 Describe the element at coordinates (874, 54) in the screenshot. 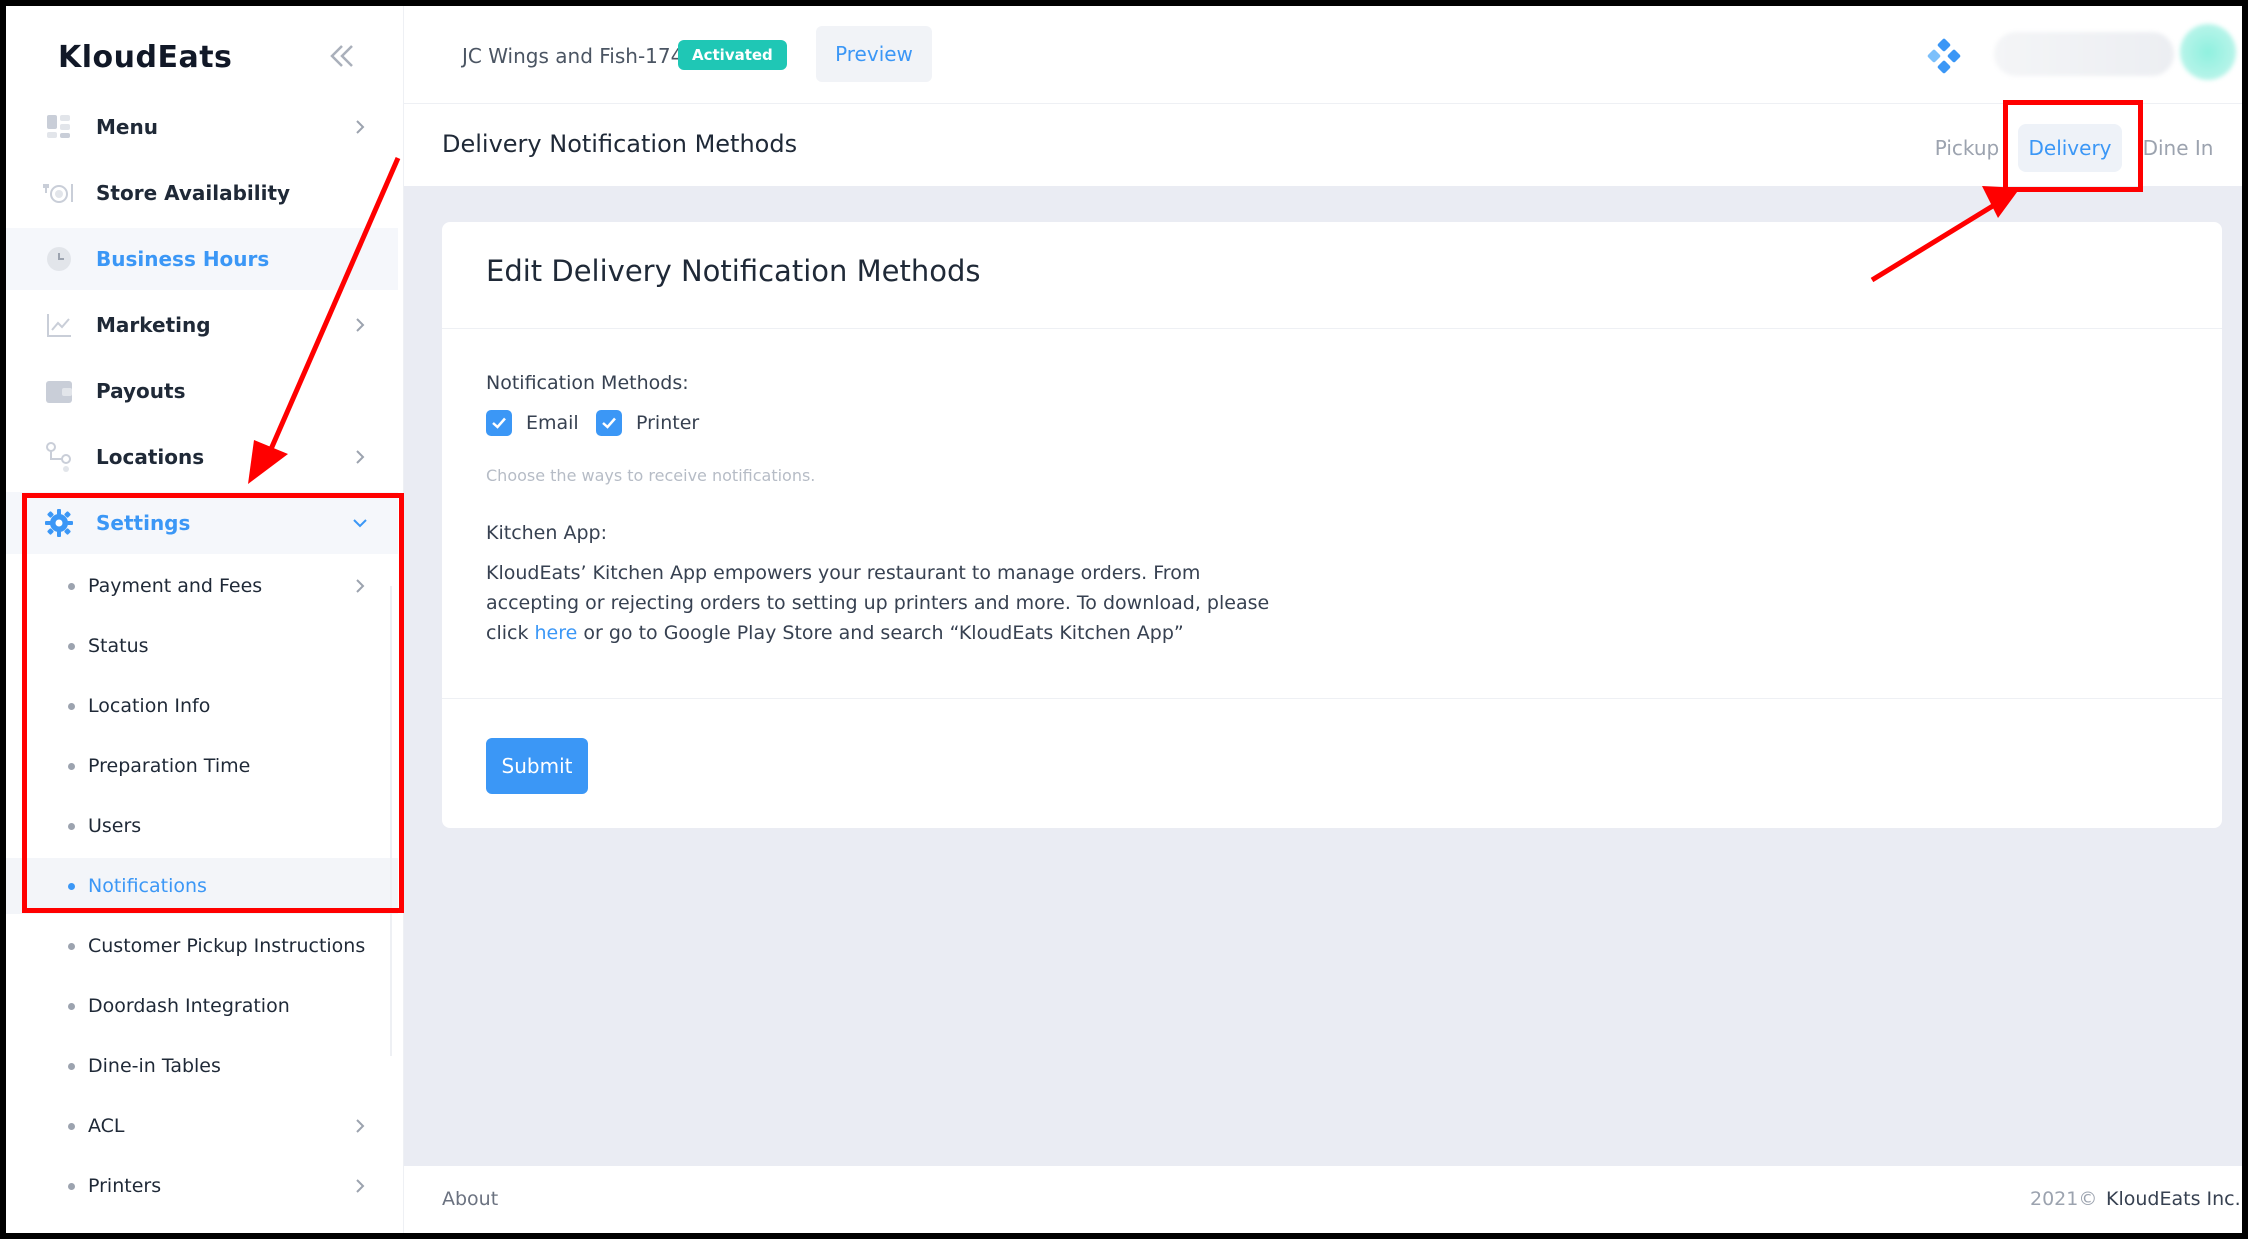

I see `preview-button: Preview` at that location.